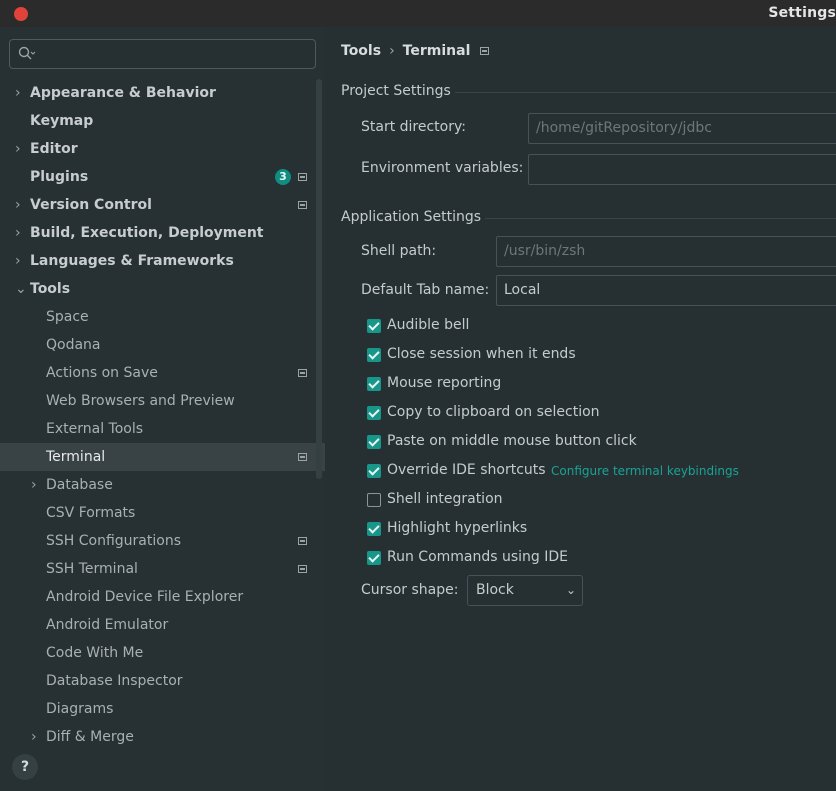 This screenshot has width=836, height=791. What do you see at coordinates (445, 499) in the screenshot?
I see `shell-integration-label: Shell integration` at bounding box center [445, 499].